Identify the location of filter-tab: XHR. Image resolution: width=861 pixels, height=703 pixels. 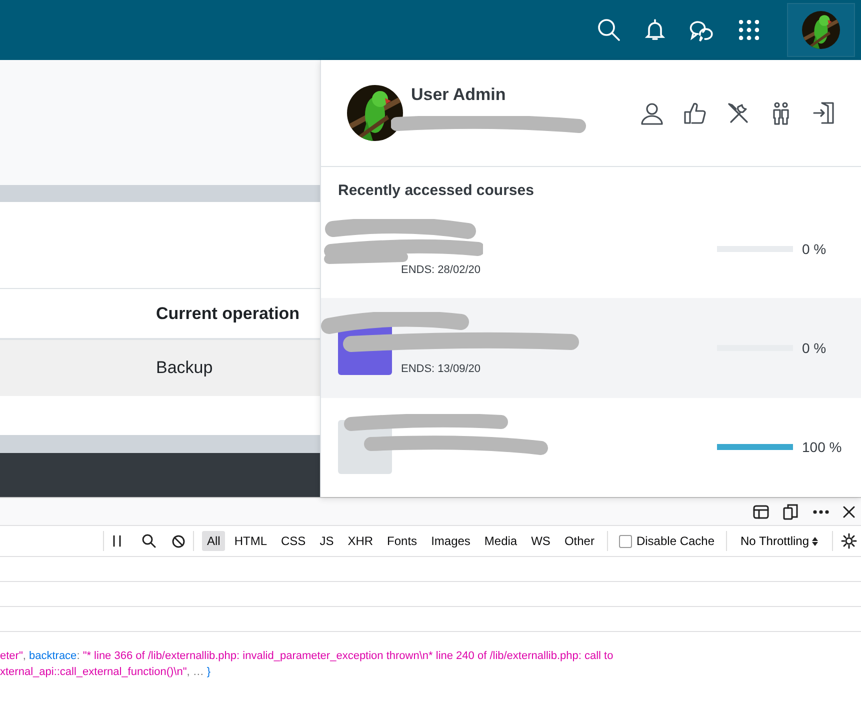
(360, 541).